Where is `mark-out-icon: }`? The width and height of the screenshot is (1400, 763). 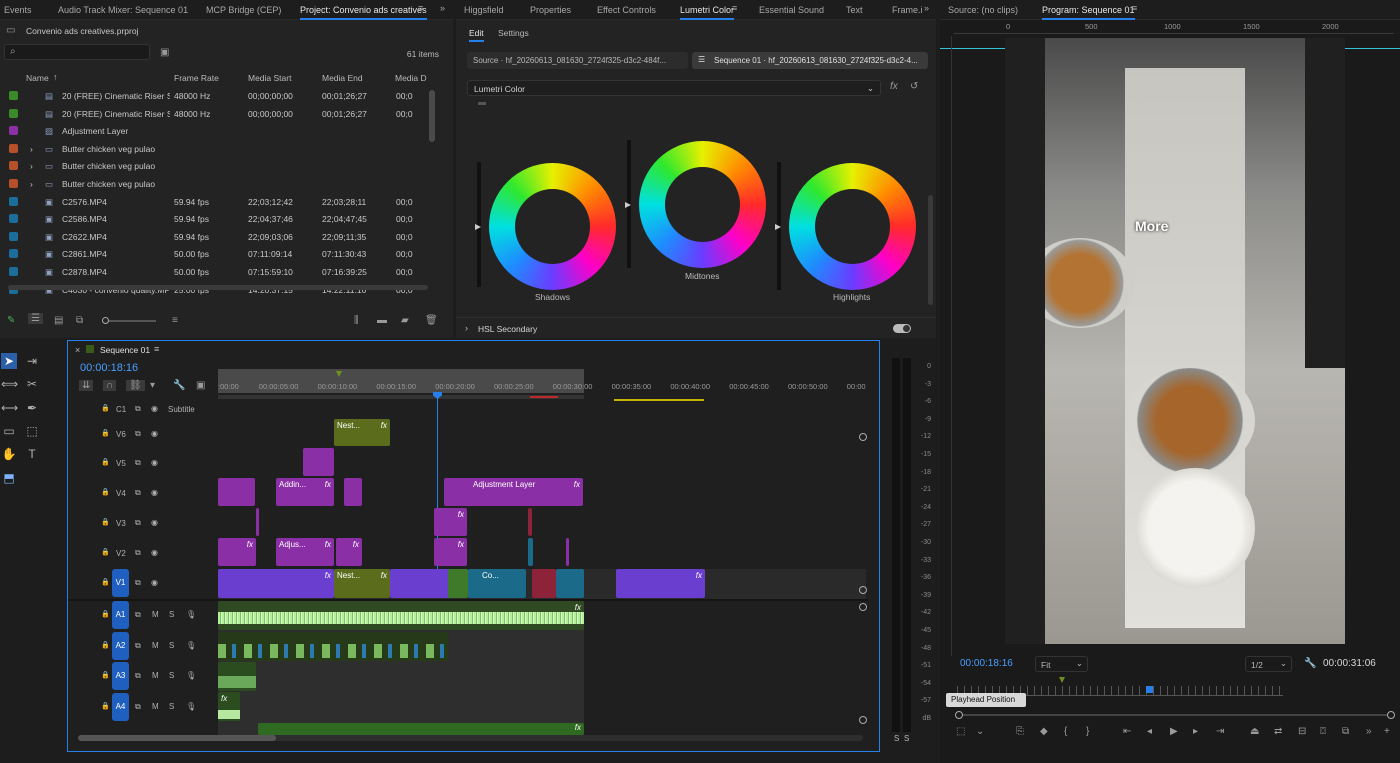 mark-out-icon: } is located at coordinates (1087, 731).